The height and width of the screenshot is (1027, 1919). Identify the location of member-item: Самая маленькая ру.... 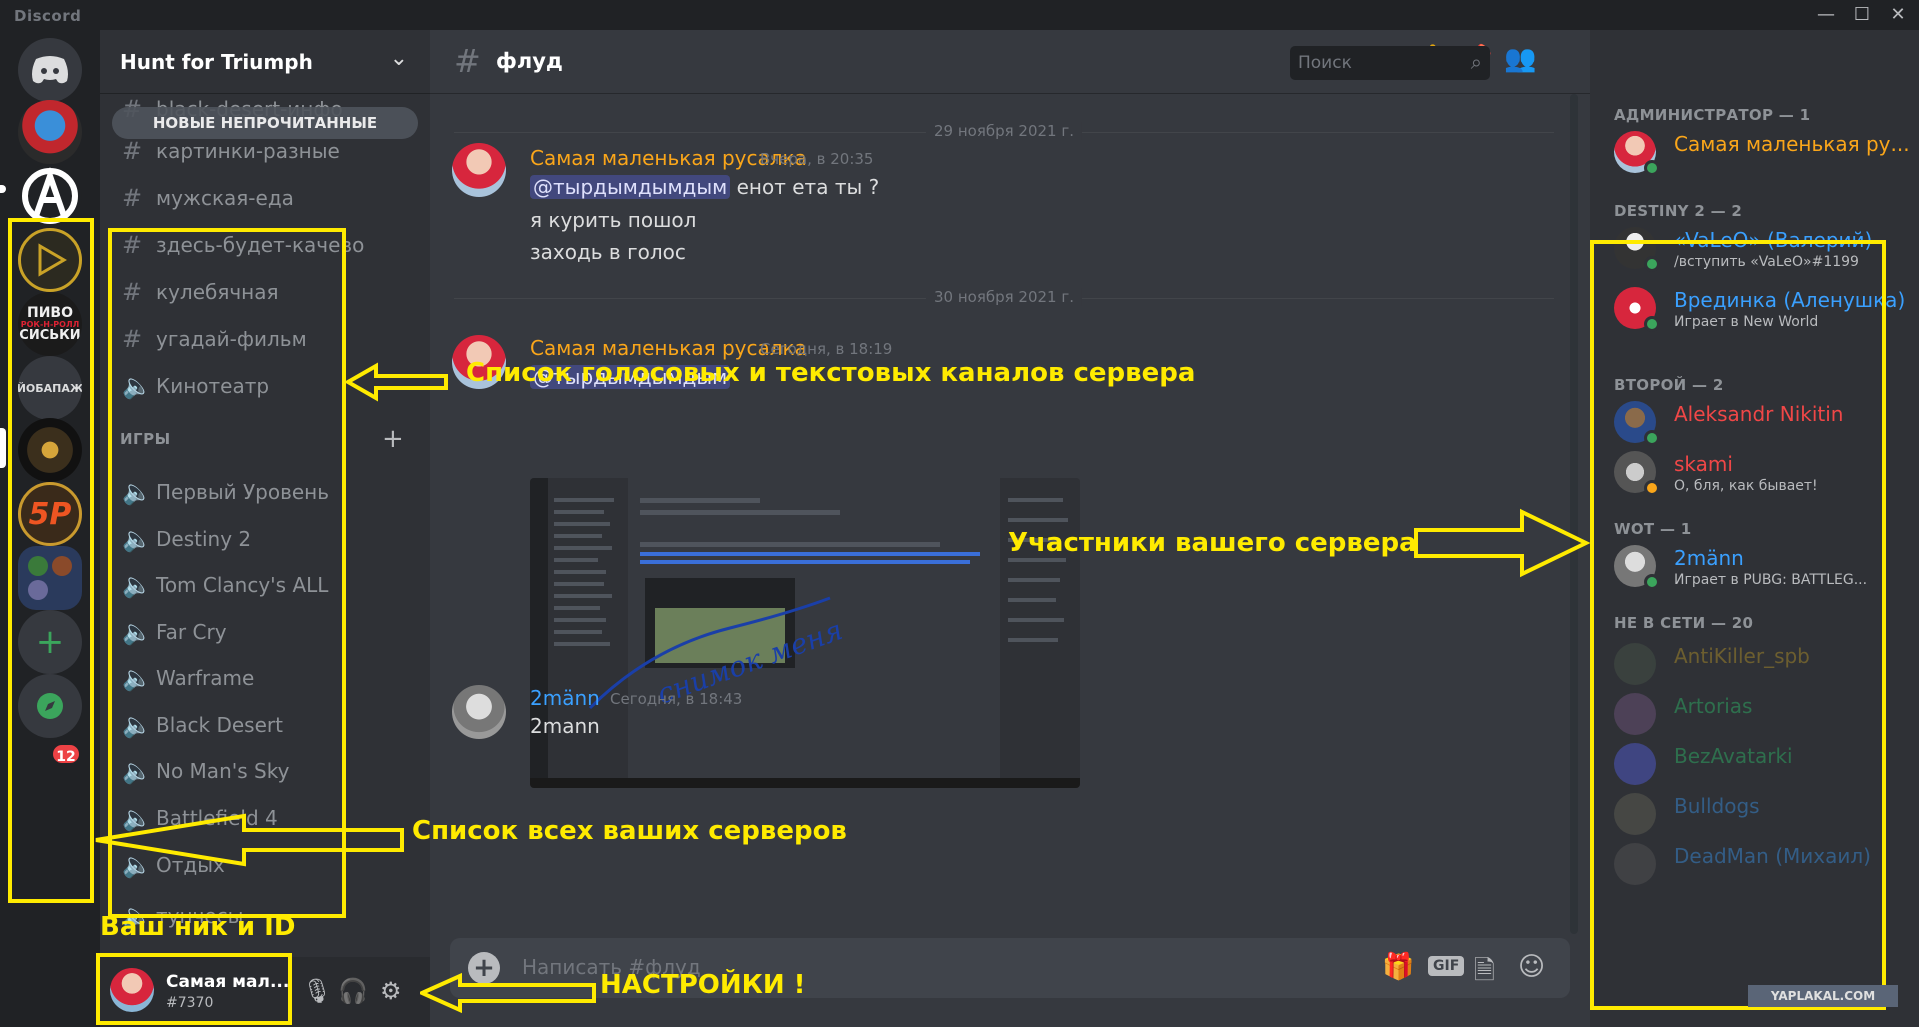
(1764, 153).